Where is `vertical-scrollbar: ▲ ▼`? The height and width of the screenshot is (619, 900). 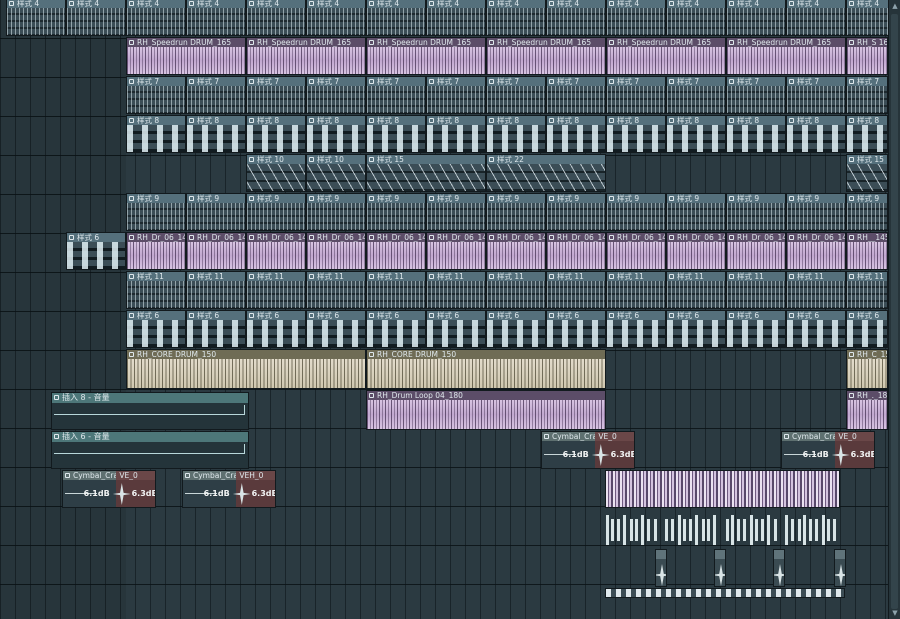 vertical-scrollbar: ▲ ▼ is located at coordinates (894, 309).